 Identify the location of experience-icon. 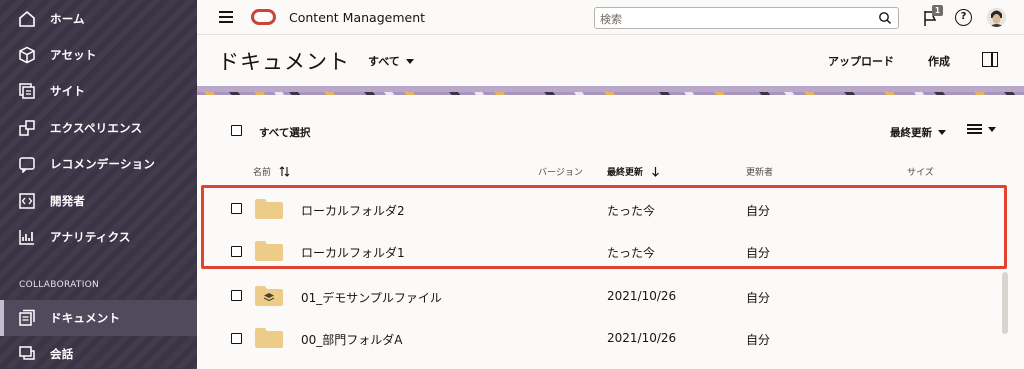
(27, 128).